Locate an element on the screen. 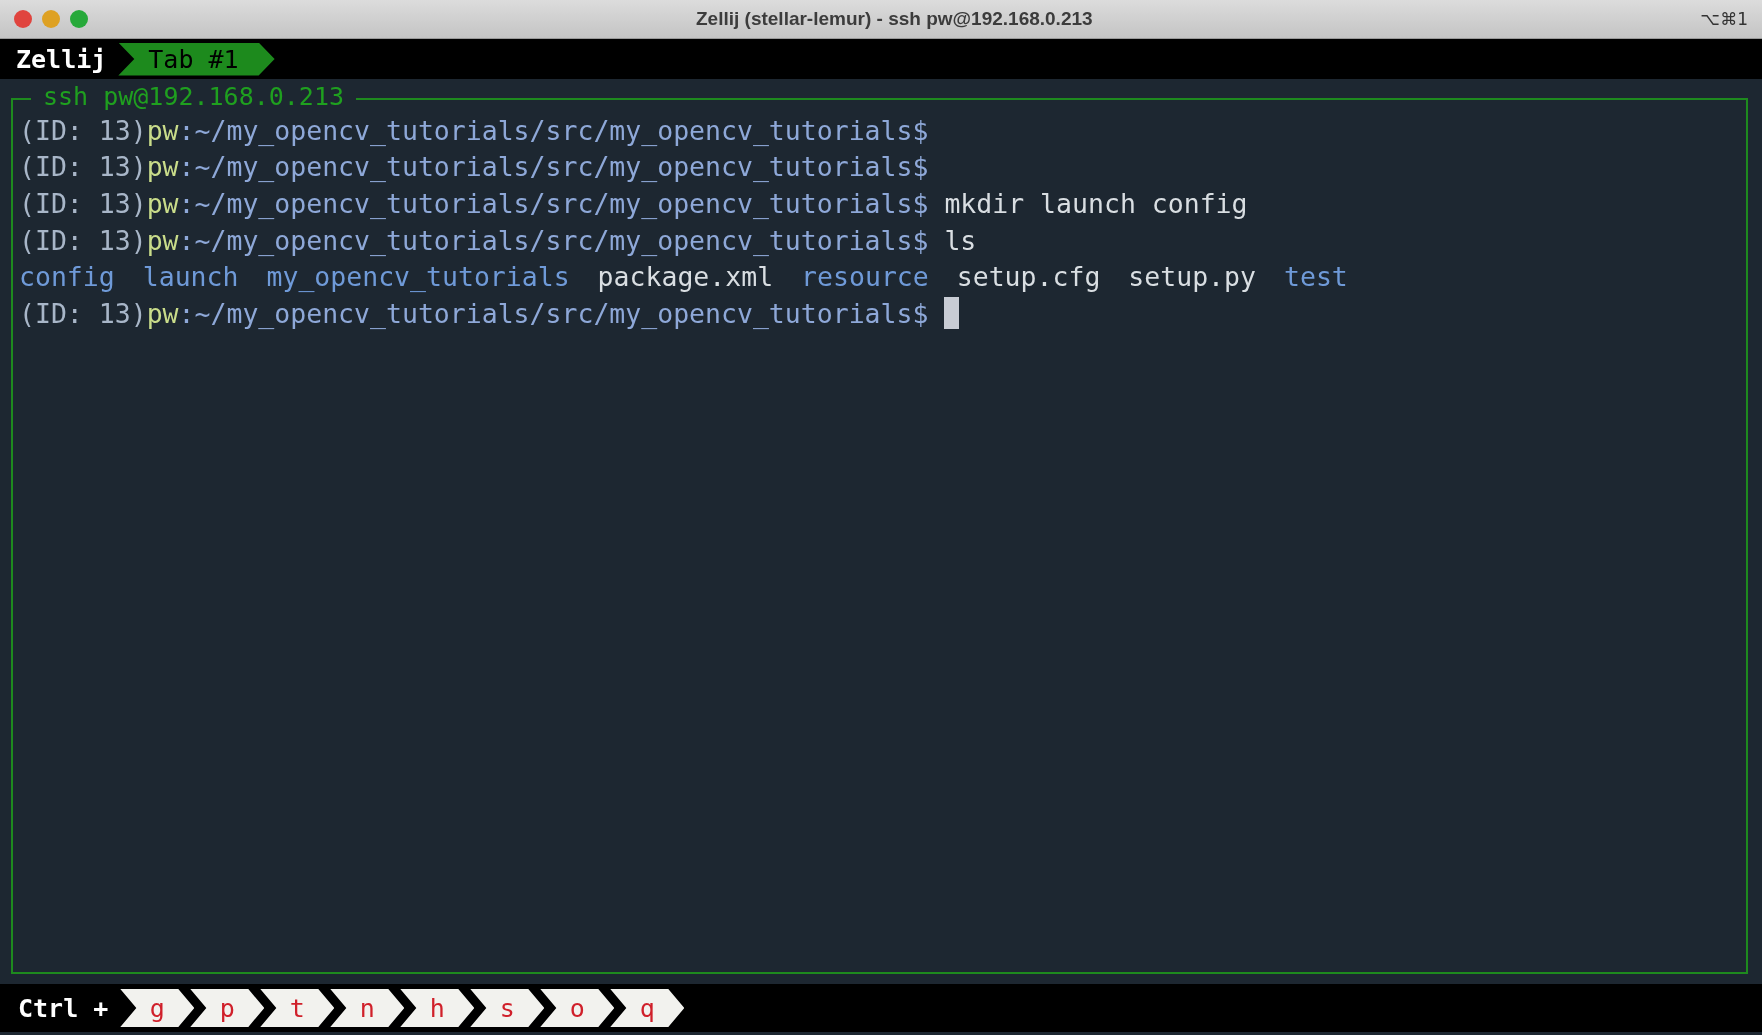 The image size is (1762, 1035). file-name: package.xml is located at coordinates (685, 277).